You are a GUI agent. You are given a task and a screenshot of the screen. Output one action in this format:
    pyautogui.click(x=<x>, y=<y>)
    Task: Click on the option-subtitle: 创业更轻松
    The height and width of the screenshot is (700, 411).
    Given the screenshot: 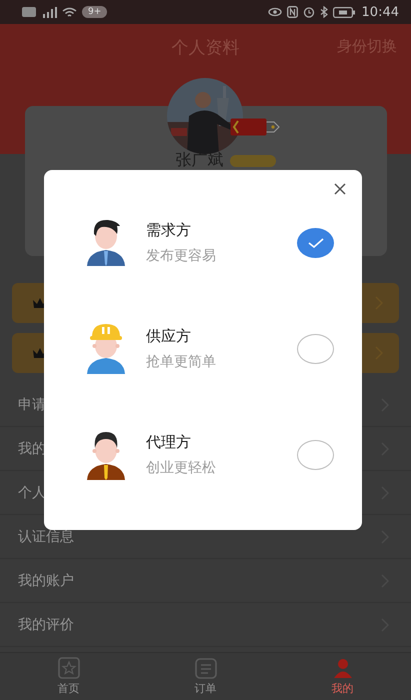 What is the action you would take?
    pyautogui.click(x=181, y=468)
    